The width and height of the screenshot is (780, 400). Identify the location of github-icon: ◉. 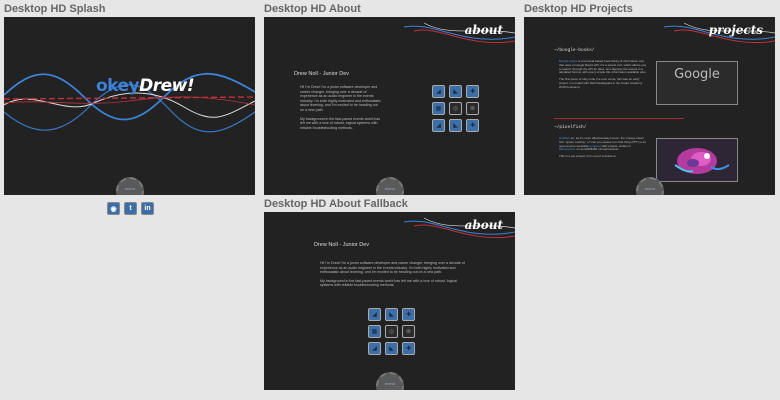
(113, 208).